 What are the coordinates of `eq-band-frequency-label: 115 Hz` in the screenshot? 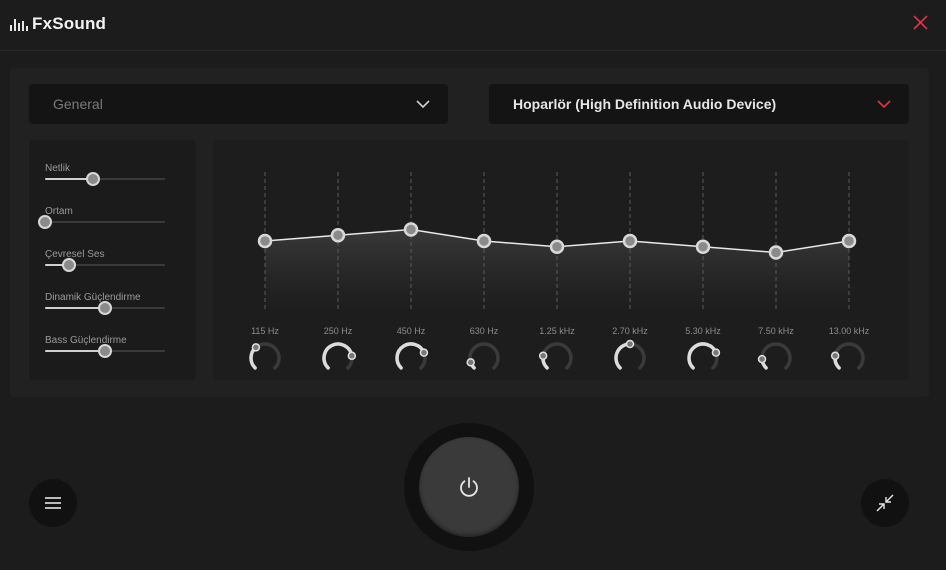 It's located at (265, 331).